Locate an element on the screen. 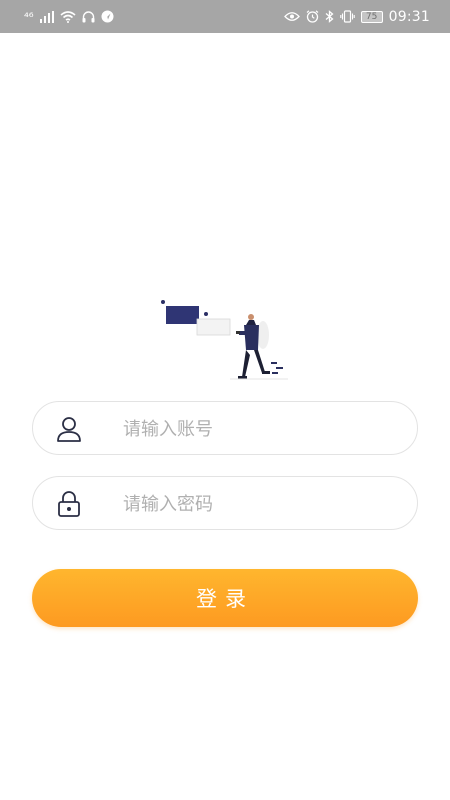  status-left: ⁴⁶ is located at coordinates (69, 16).